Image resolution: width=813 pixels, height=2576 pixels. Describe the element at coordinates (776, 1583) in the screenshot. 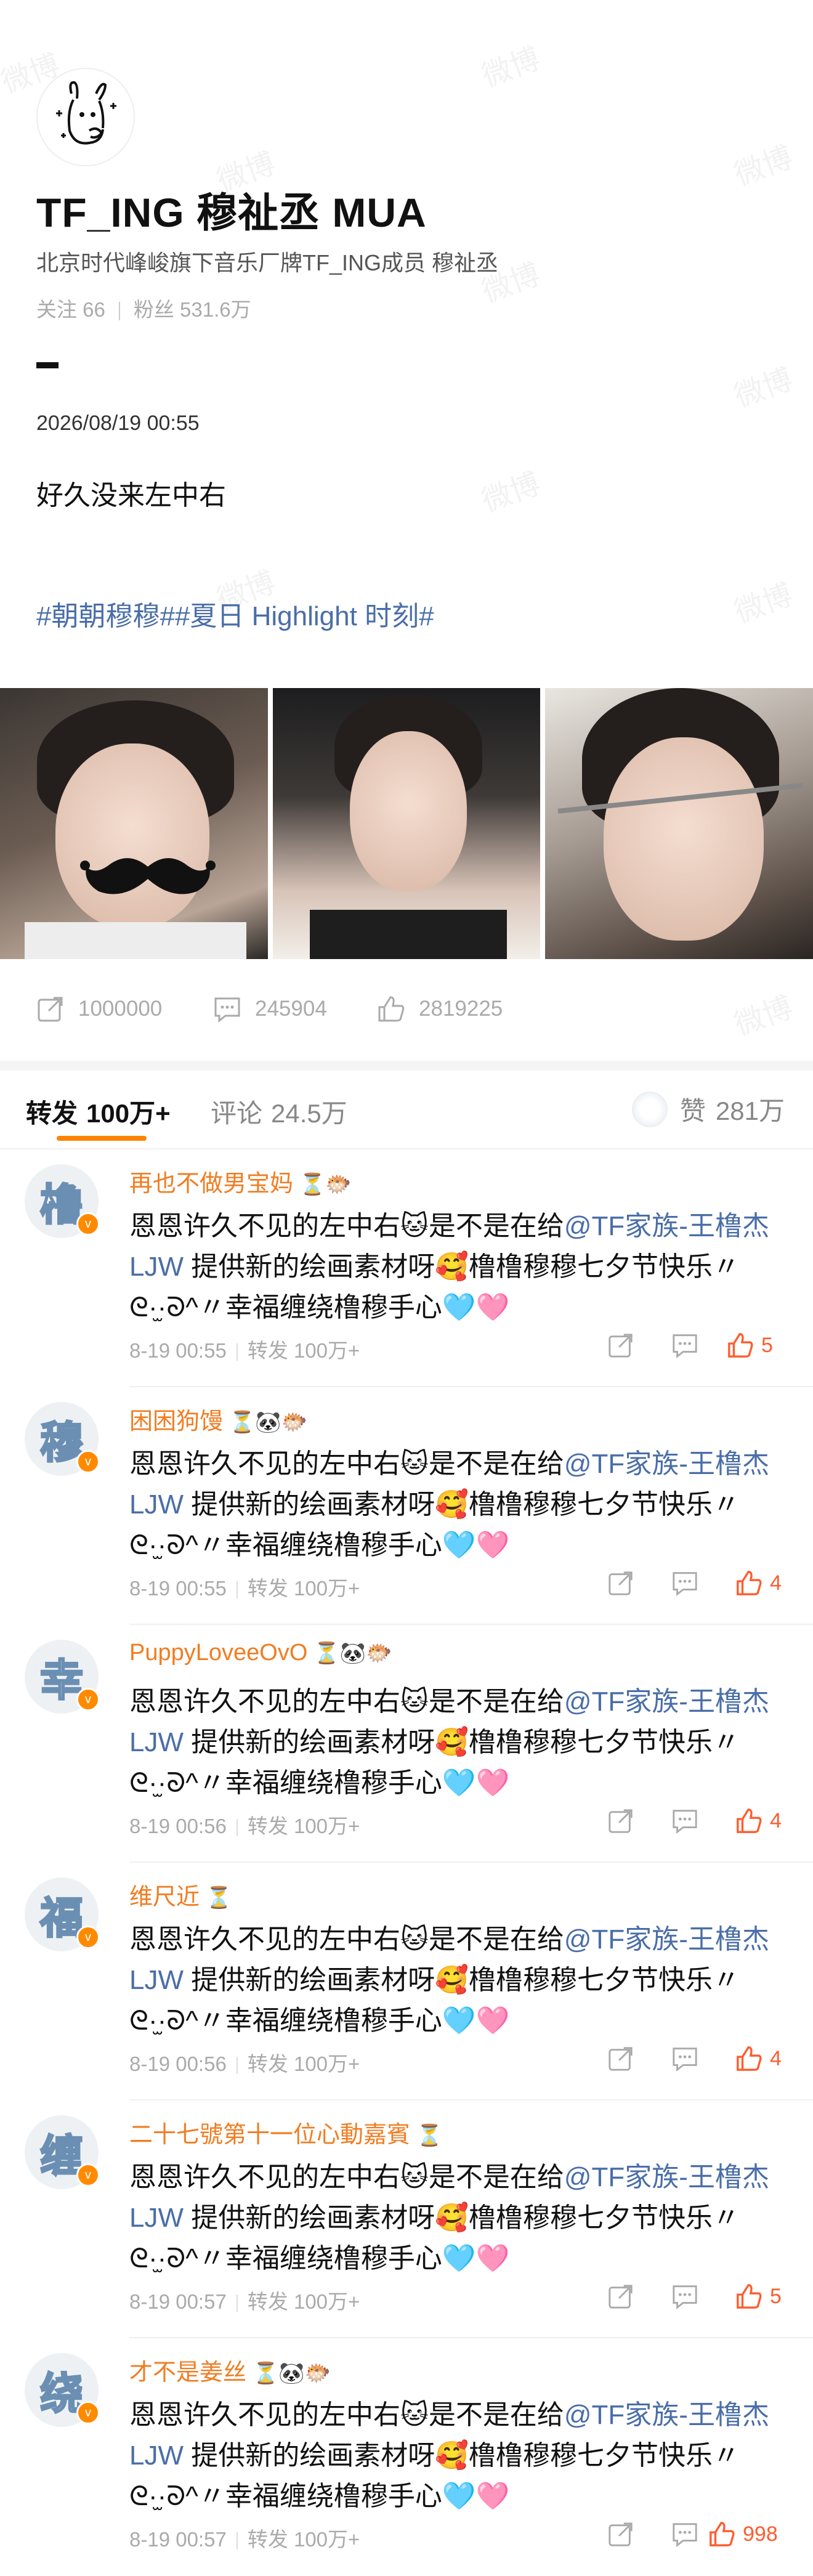

I see `comment-like-count: 4` at that location.